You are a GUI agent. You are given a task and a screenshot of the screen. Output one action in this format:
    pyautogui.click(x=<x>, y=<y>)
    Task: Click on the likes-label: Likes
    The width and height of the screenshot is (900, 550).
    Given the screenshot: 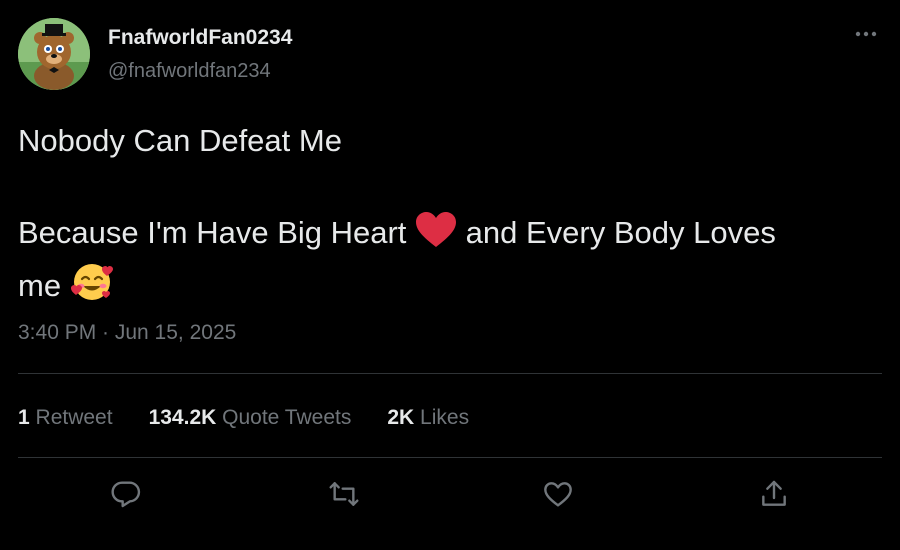 What is the action you would take?
    pyautogui.click(x=445, y=417)
    